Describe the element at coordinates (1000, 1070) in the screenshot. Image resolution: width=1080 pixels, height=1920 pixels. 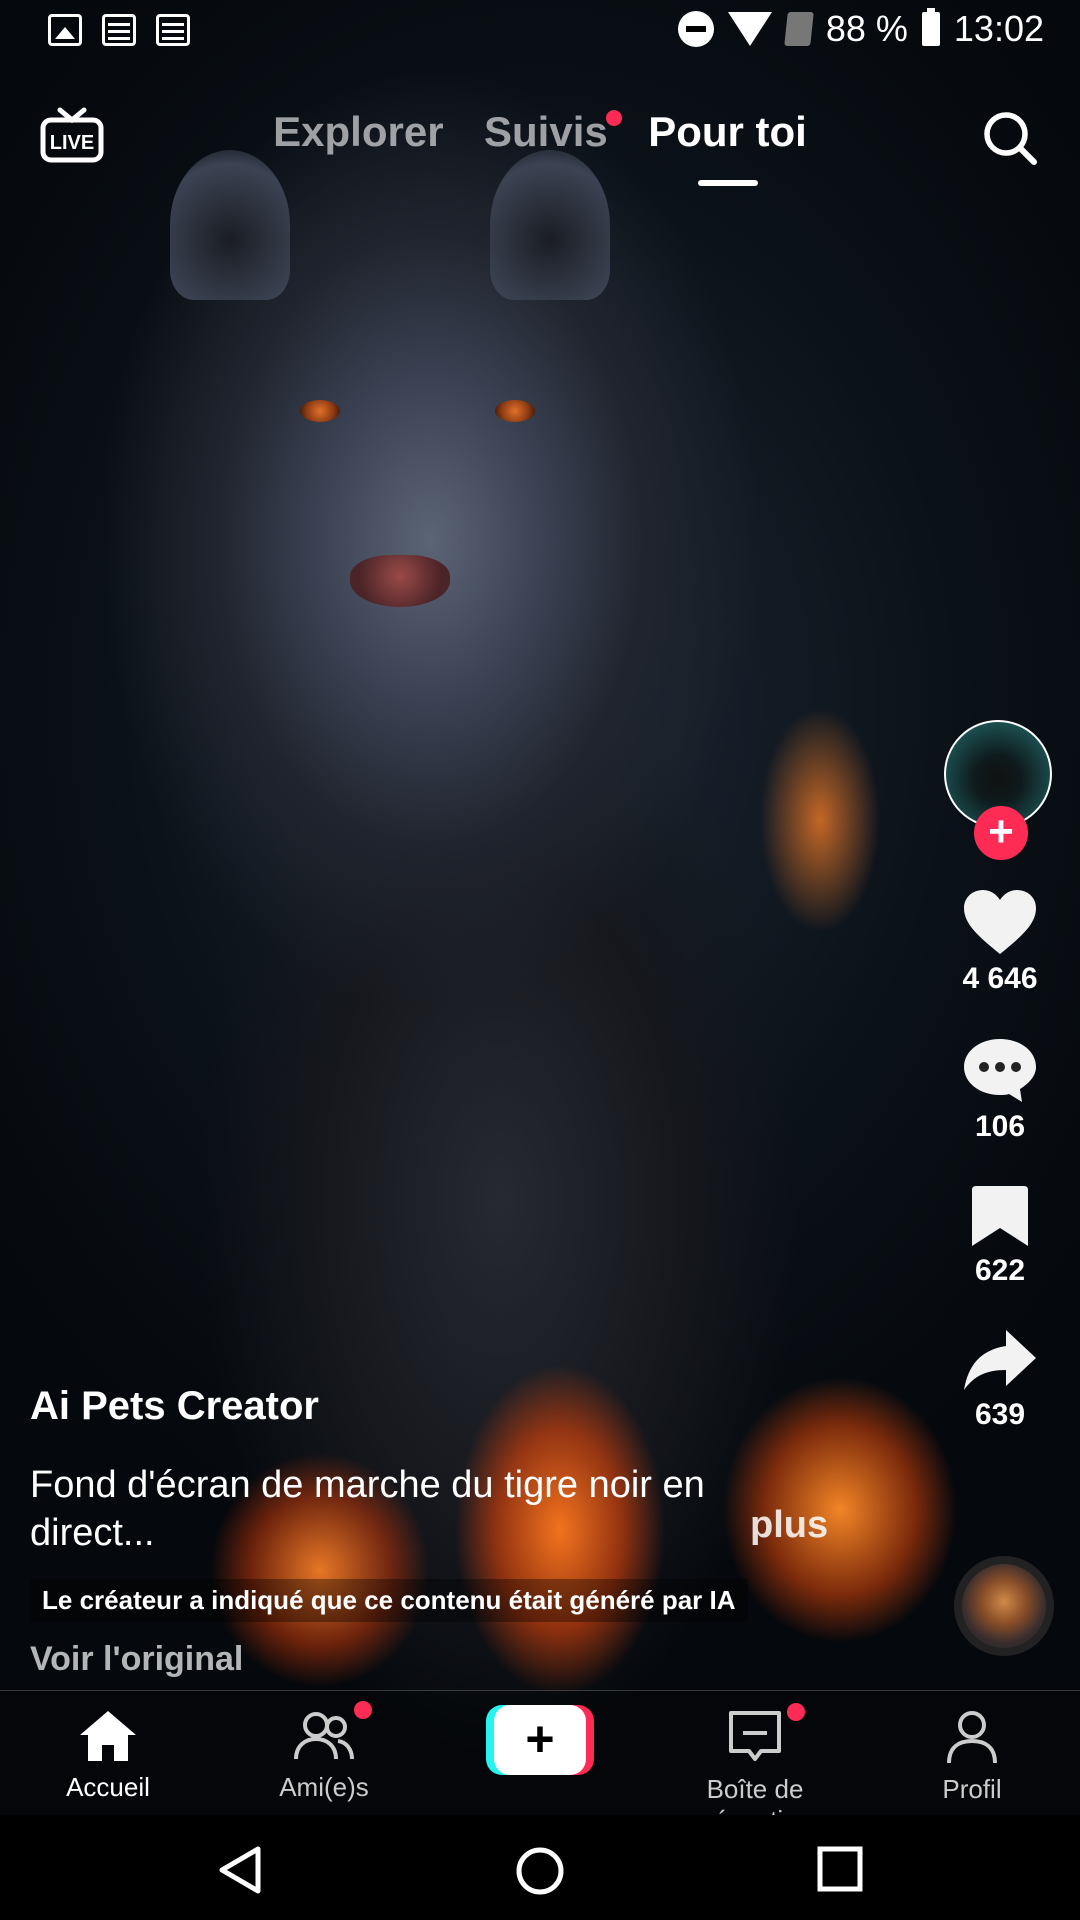
I see `comment-icon` at that location.